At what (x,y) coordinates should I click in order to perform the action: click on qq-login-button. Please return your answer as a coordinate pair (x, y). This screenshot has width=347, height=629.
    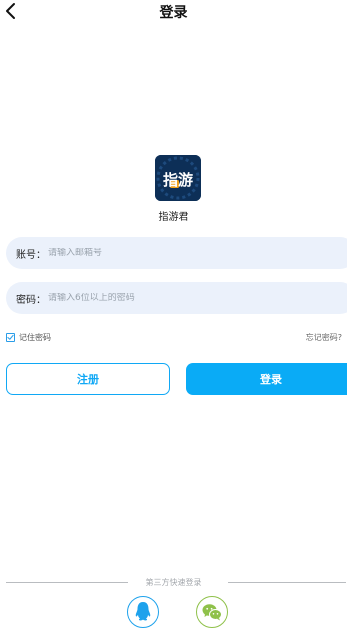
    Looking at the image, I should click on (143, 612).